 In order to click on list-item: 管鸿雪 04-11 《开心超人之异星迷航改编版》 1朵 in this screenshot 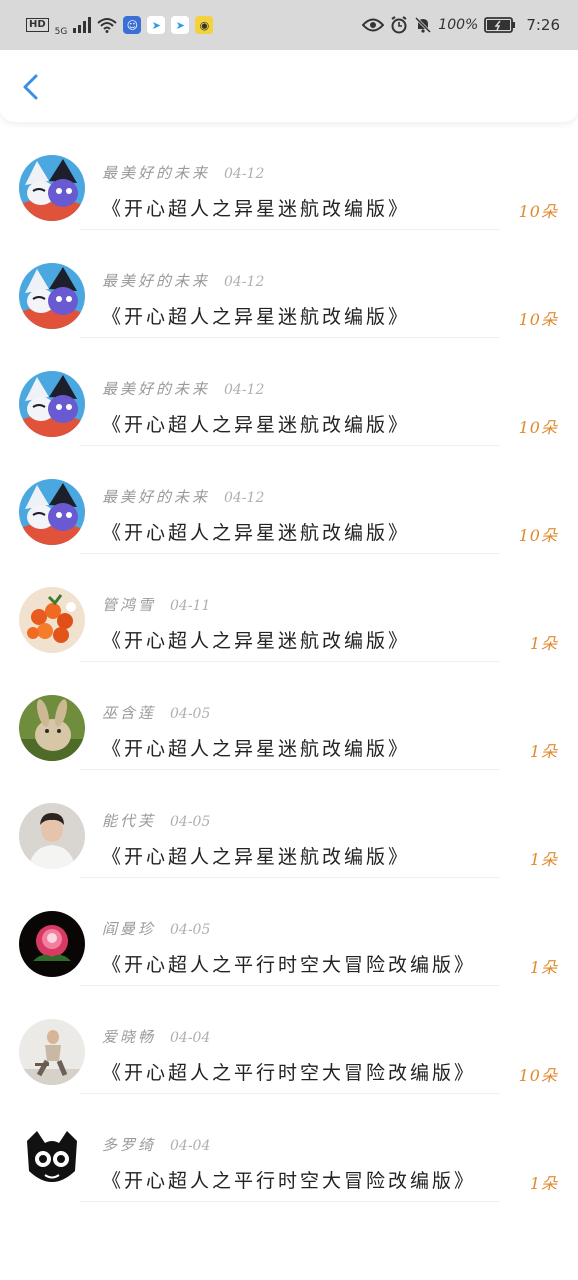, I will do `click(289, 608)`.